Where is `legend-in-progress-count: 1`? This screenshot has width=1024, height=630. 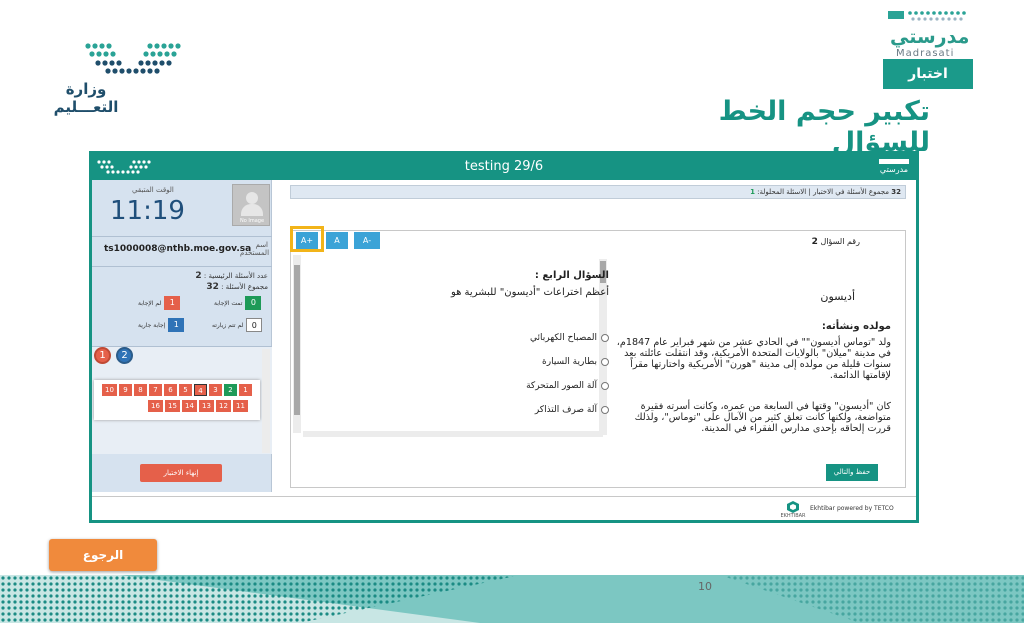 legend-in-progress-count: 1 is located at coordinates (176, 325).